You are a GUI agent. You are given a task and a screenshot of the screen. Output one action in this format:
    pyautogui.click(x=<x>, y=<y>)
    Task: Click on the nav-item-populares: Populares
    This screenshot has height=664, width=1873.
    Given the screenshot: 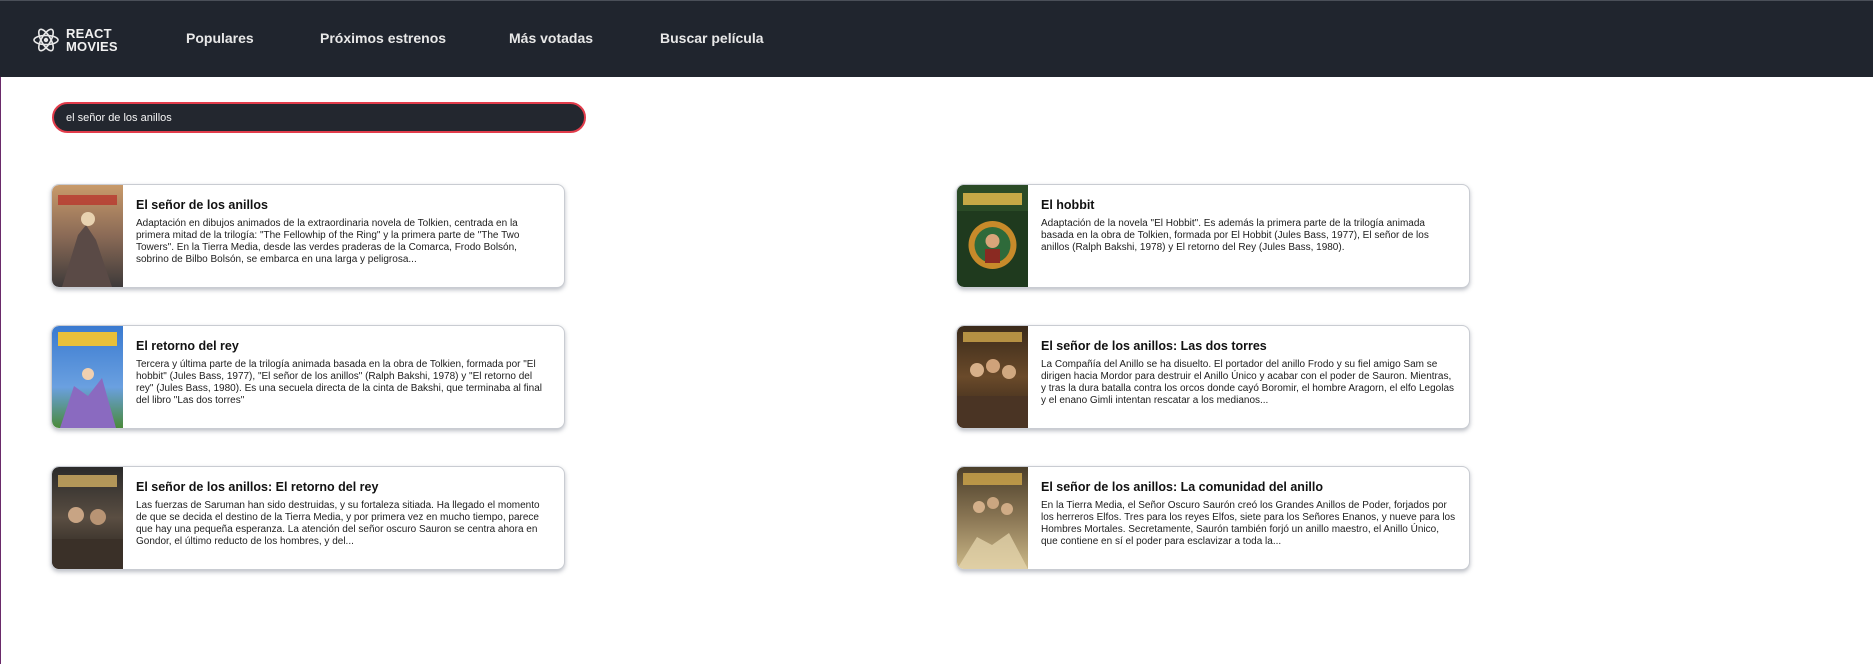 What is the action you would take?
    pyautogui.click(x=220, y=38)
    